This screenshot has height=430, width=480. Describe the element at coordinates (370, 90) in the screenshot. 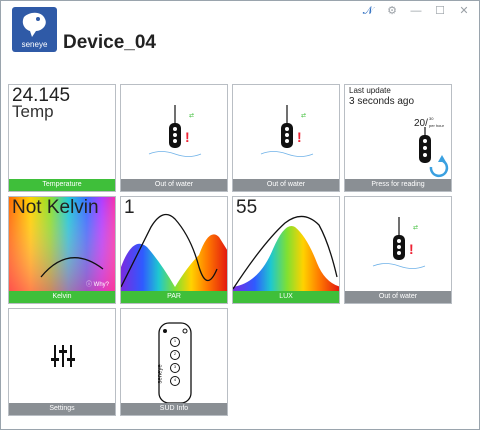

I see `last-update-label: Last update` at that location.